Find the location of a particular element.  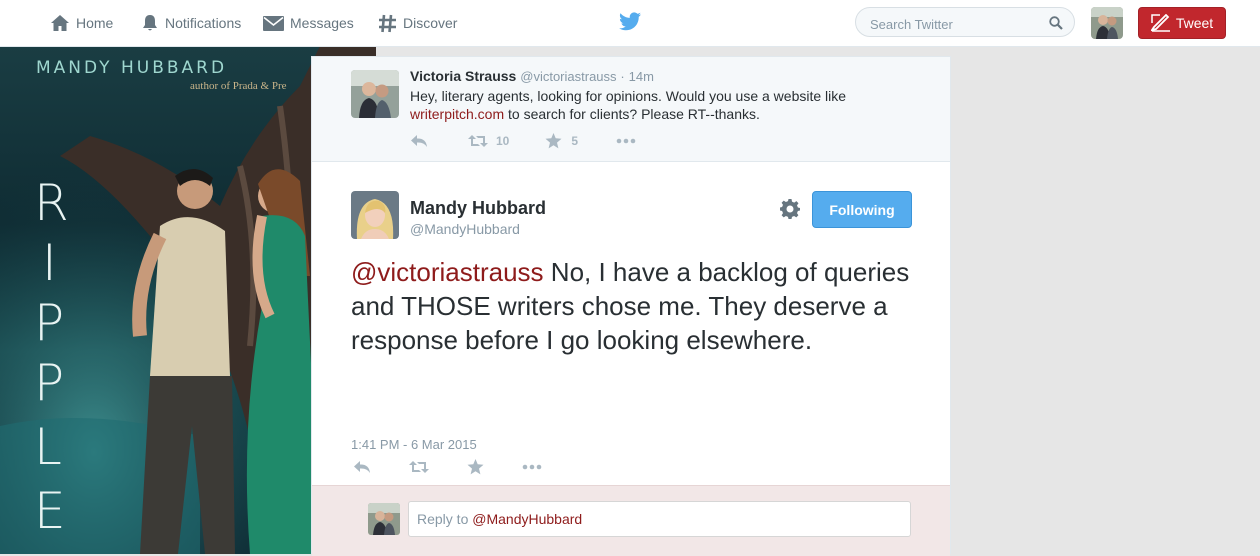

search-box is located at coordinates (965, 22).